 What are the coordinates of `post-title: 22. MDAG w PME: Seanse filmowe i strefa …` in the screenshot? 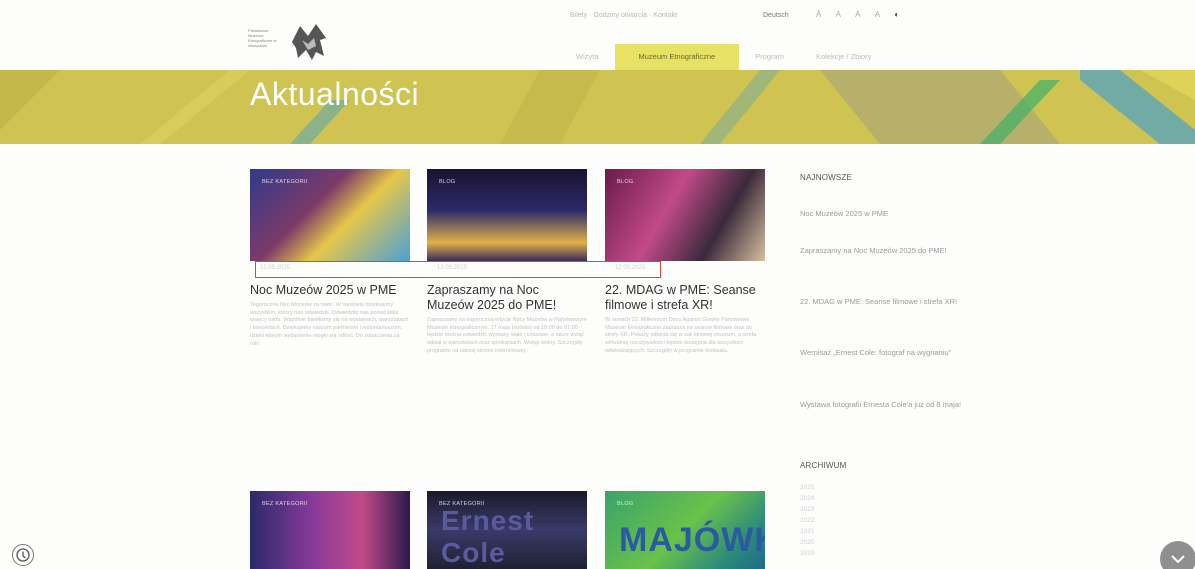 It's located at (685, 298).